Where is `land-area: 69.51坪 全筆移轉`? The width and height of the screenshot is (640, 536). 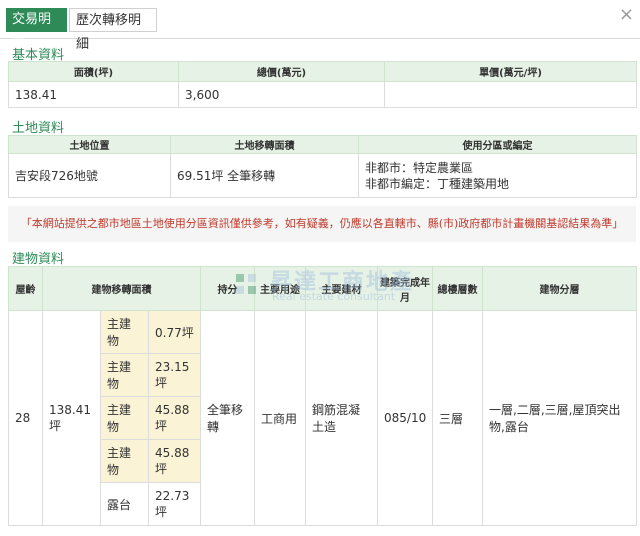
land-area: 69.51坪 全筆移轉 is located at coordinates (264, 175).